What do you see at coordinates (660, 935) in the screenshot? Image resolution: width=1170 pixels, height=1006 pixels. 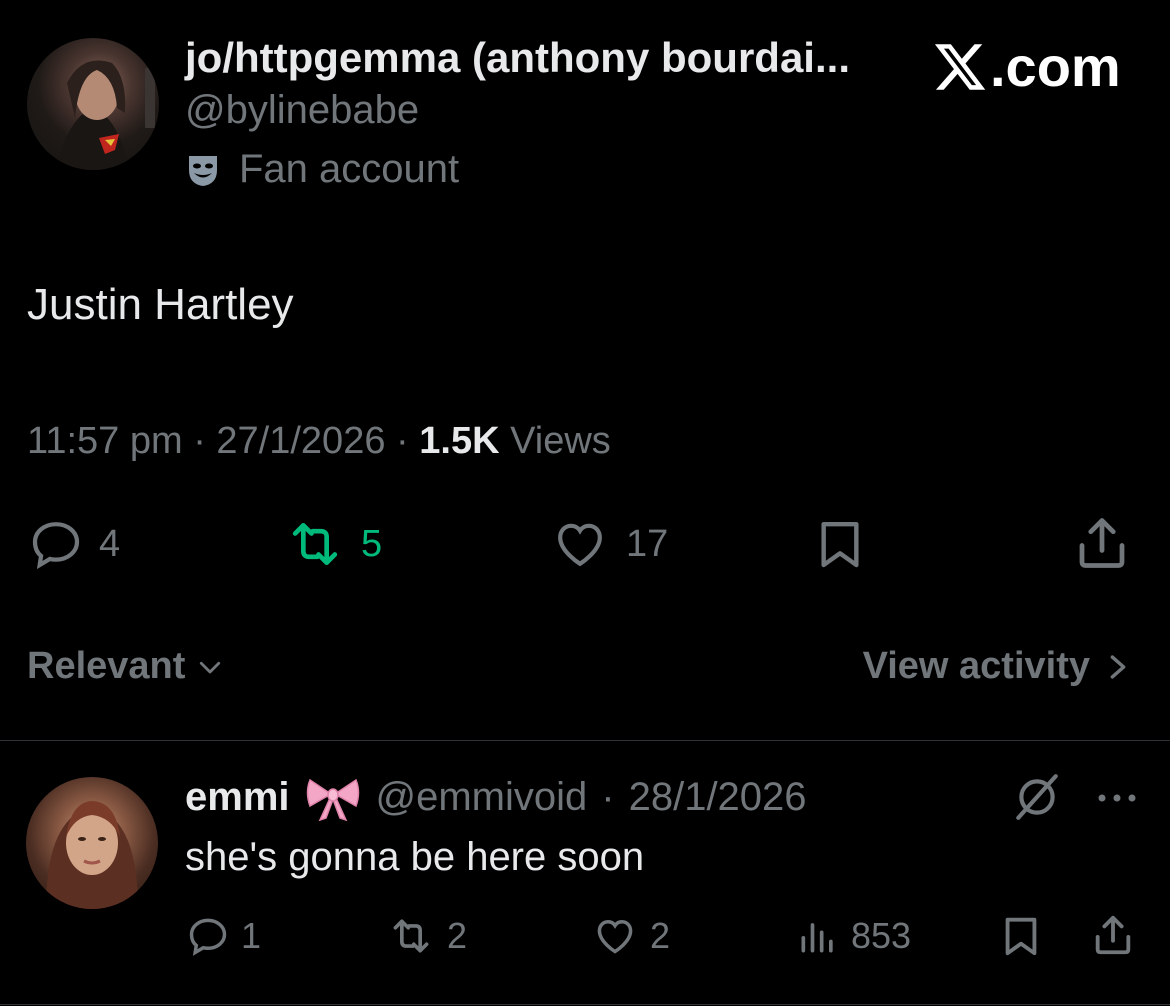 I see `reply-like-count: 2` at bounding box center [660, 935].